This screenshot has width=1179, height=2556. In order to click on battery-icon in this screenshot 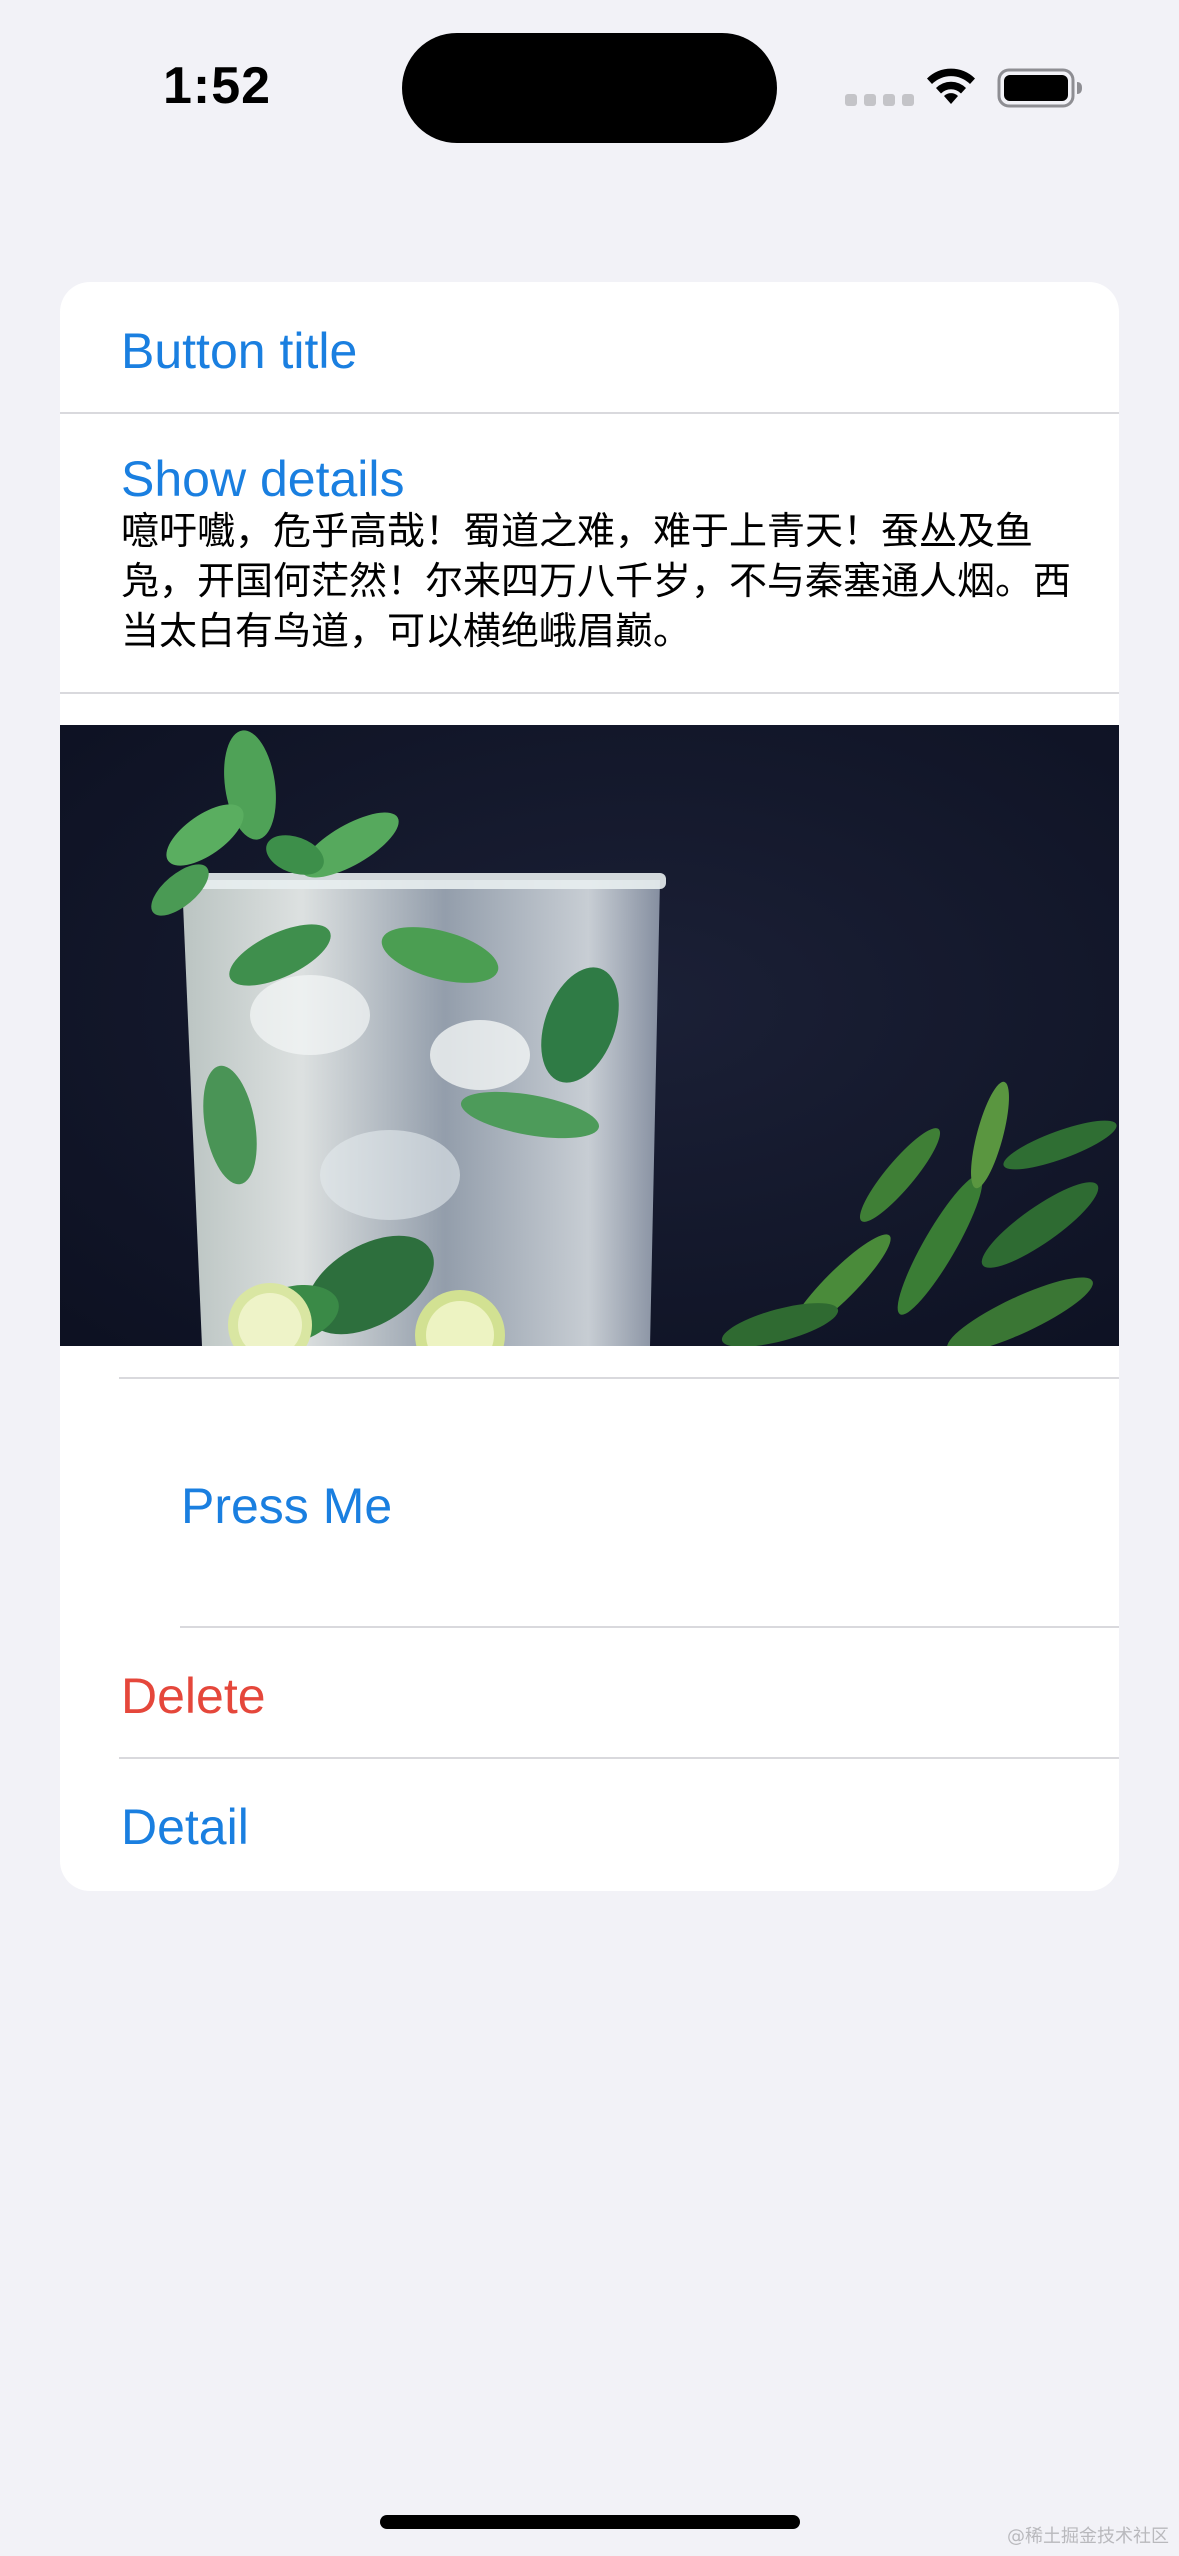, I will do `click(1039, 88)`.